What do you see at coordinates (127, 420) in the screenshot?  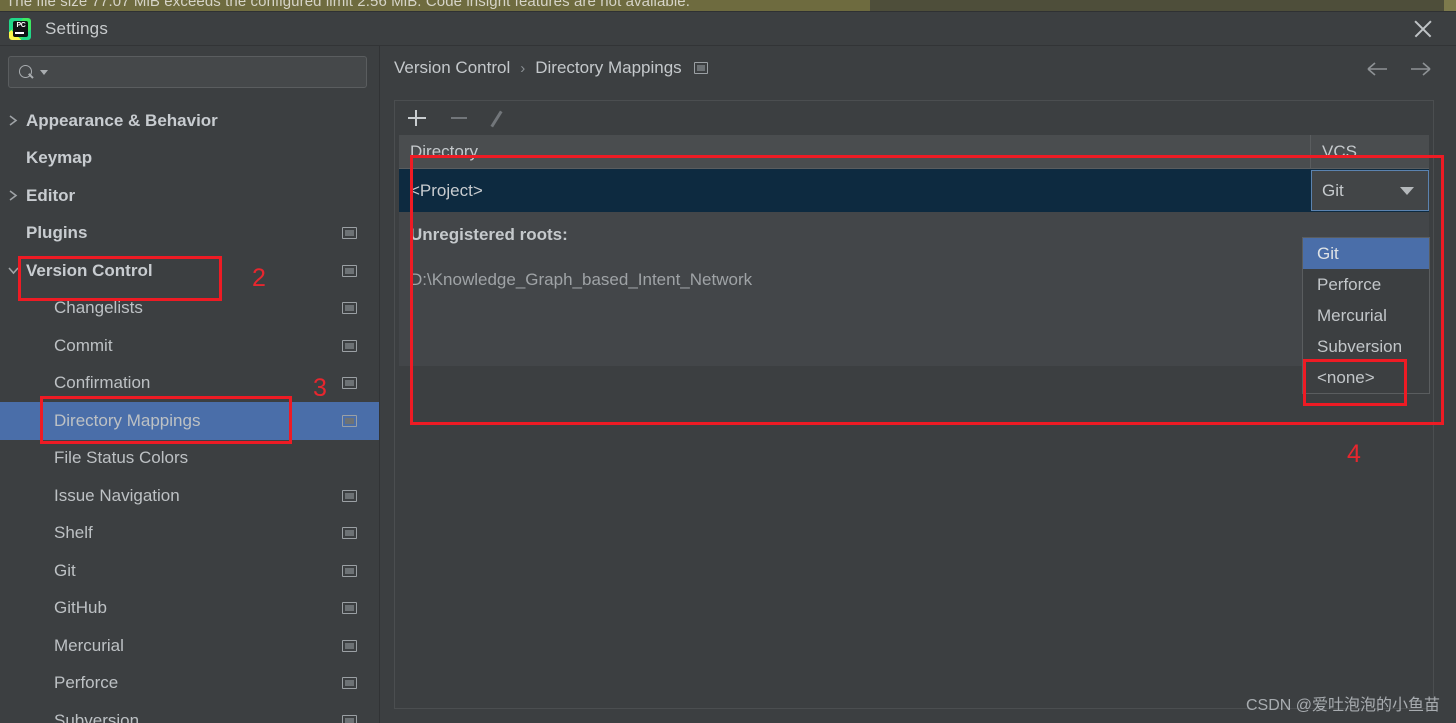 I see `sidebar-item-label: Directory Mappings` at bounding box center [127, 420].